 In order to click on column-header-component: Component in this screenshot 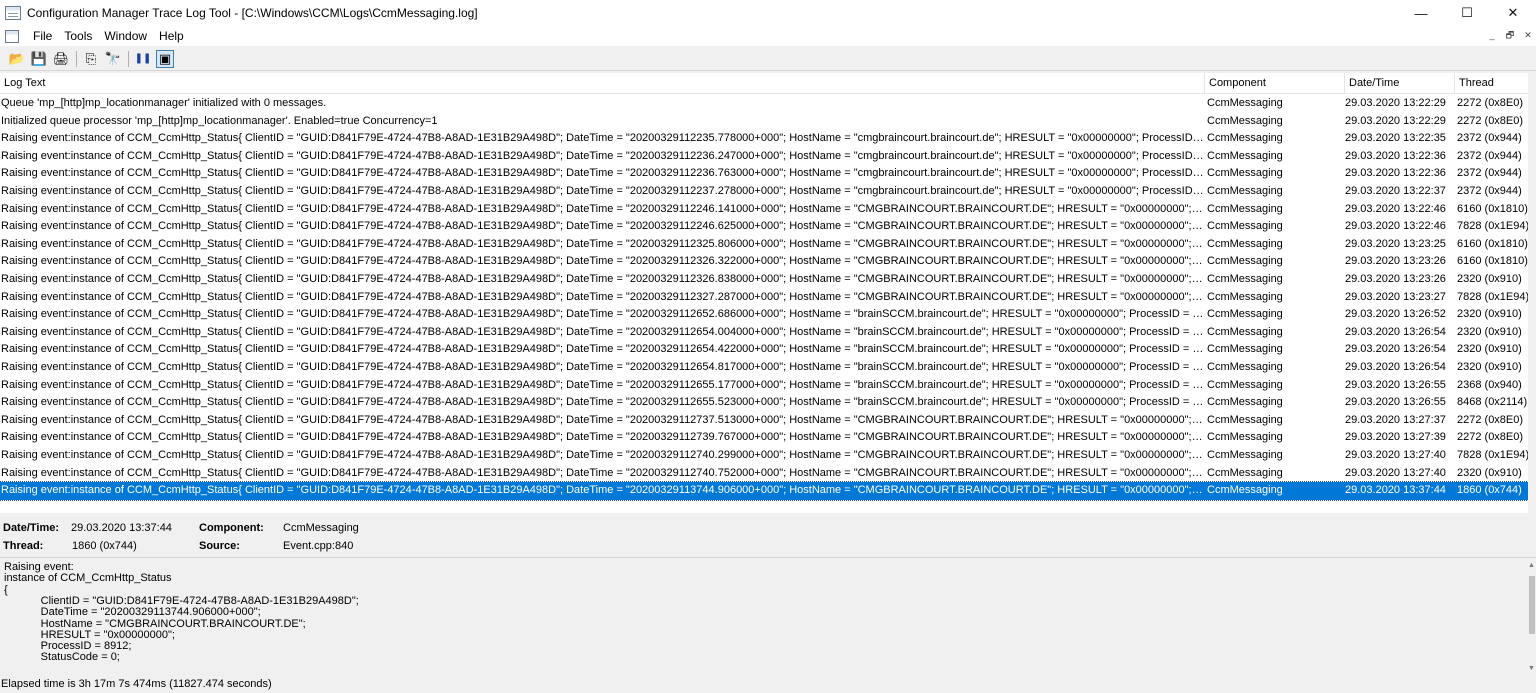, I will do `click(1275, 83)`.